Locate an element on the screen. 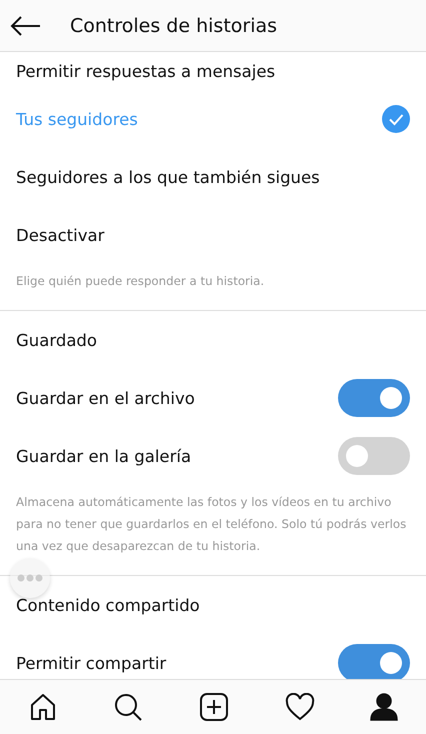 The height and width of the screenshot is (734, 426). heart-icon is located at coordinates (299, 707).